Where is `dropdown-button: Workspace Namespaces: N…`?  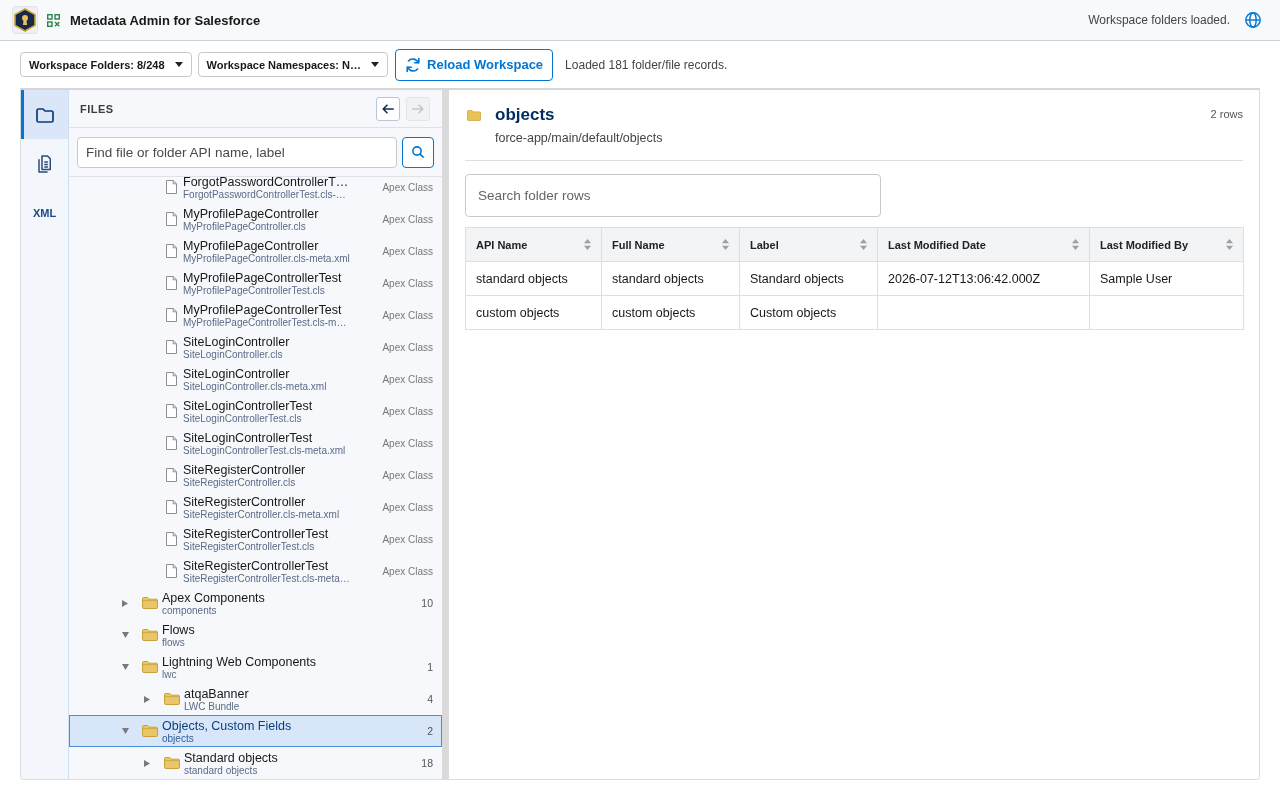
dropdown-button: Workspace Namespaces: N… is located at coordinates (292, 64).